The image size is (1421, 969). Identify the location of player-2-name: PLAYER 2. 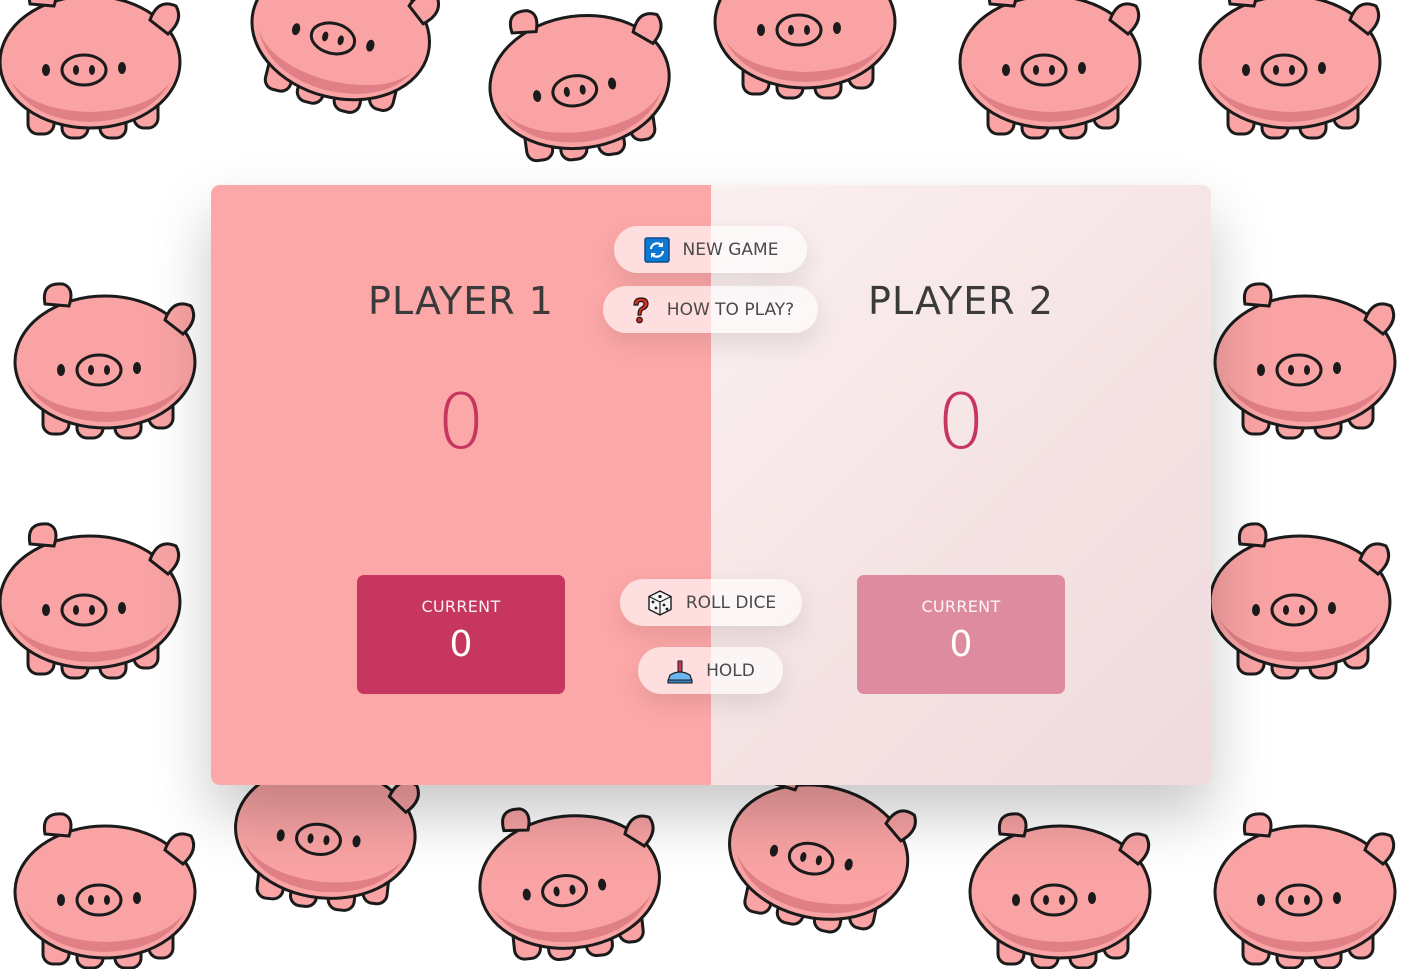
(961, 301).